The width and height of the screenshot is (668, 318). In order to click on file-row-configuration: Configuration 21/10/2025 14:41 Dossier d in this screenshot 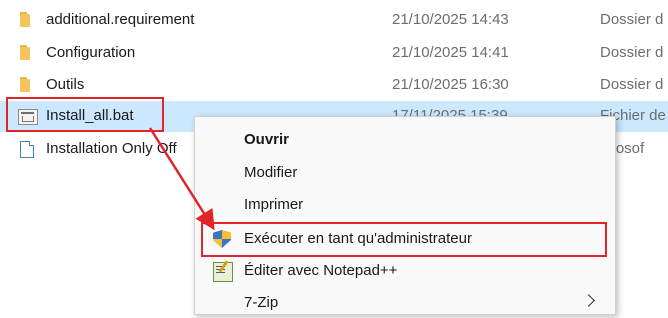, I will do `click(334, 53)`.